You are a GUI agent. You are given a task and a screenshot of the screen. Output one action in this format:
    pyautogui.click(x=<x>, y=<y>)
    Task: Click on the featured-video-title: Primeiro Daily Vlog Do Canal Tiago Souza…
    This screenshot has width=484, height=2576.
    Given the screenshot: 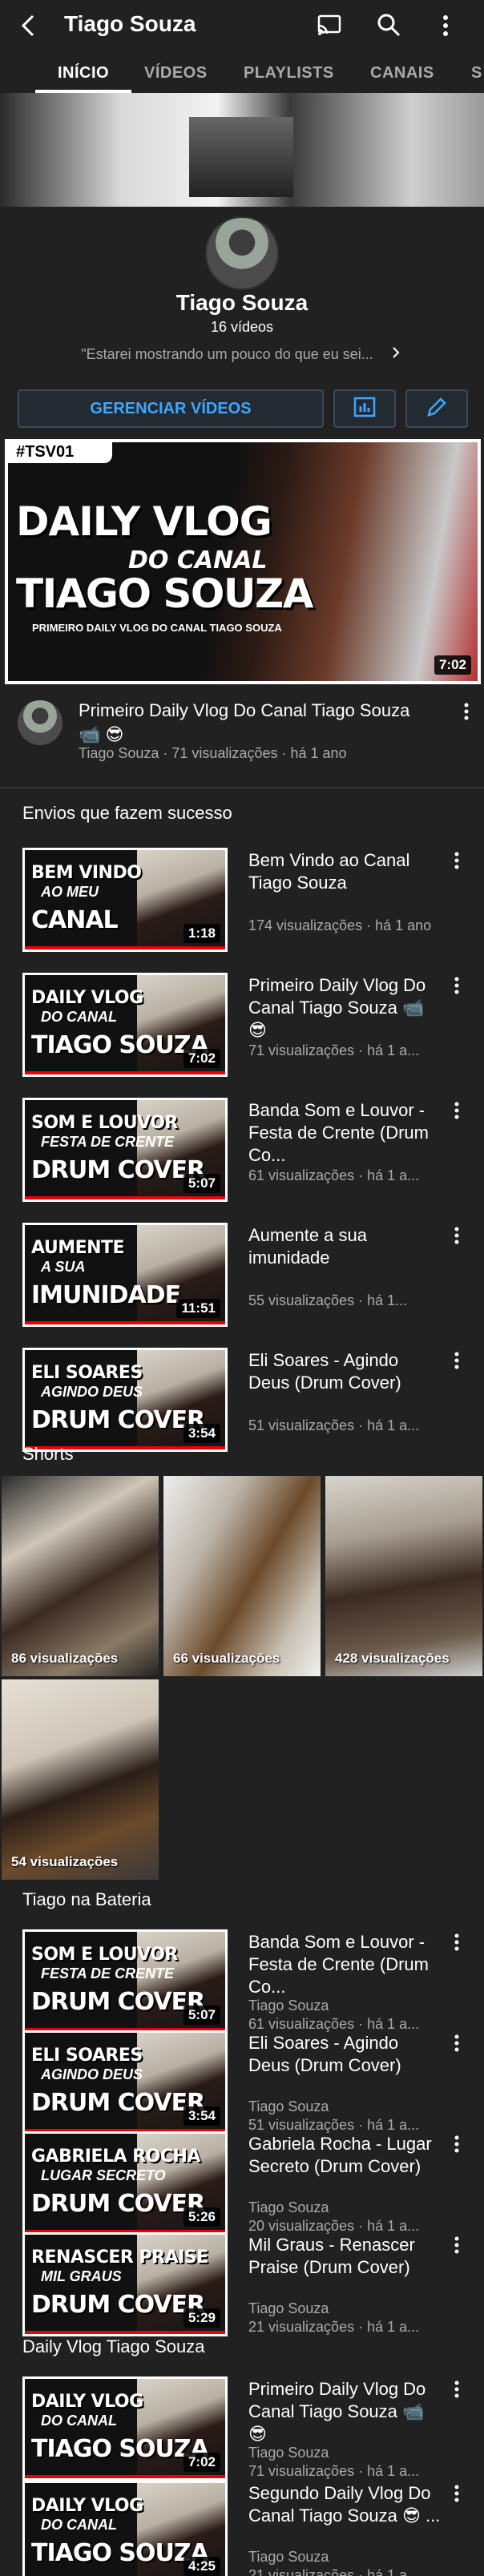 What is the action you would take?
    pyautogui.click(x=255, y=723)
    